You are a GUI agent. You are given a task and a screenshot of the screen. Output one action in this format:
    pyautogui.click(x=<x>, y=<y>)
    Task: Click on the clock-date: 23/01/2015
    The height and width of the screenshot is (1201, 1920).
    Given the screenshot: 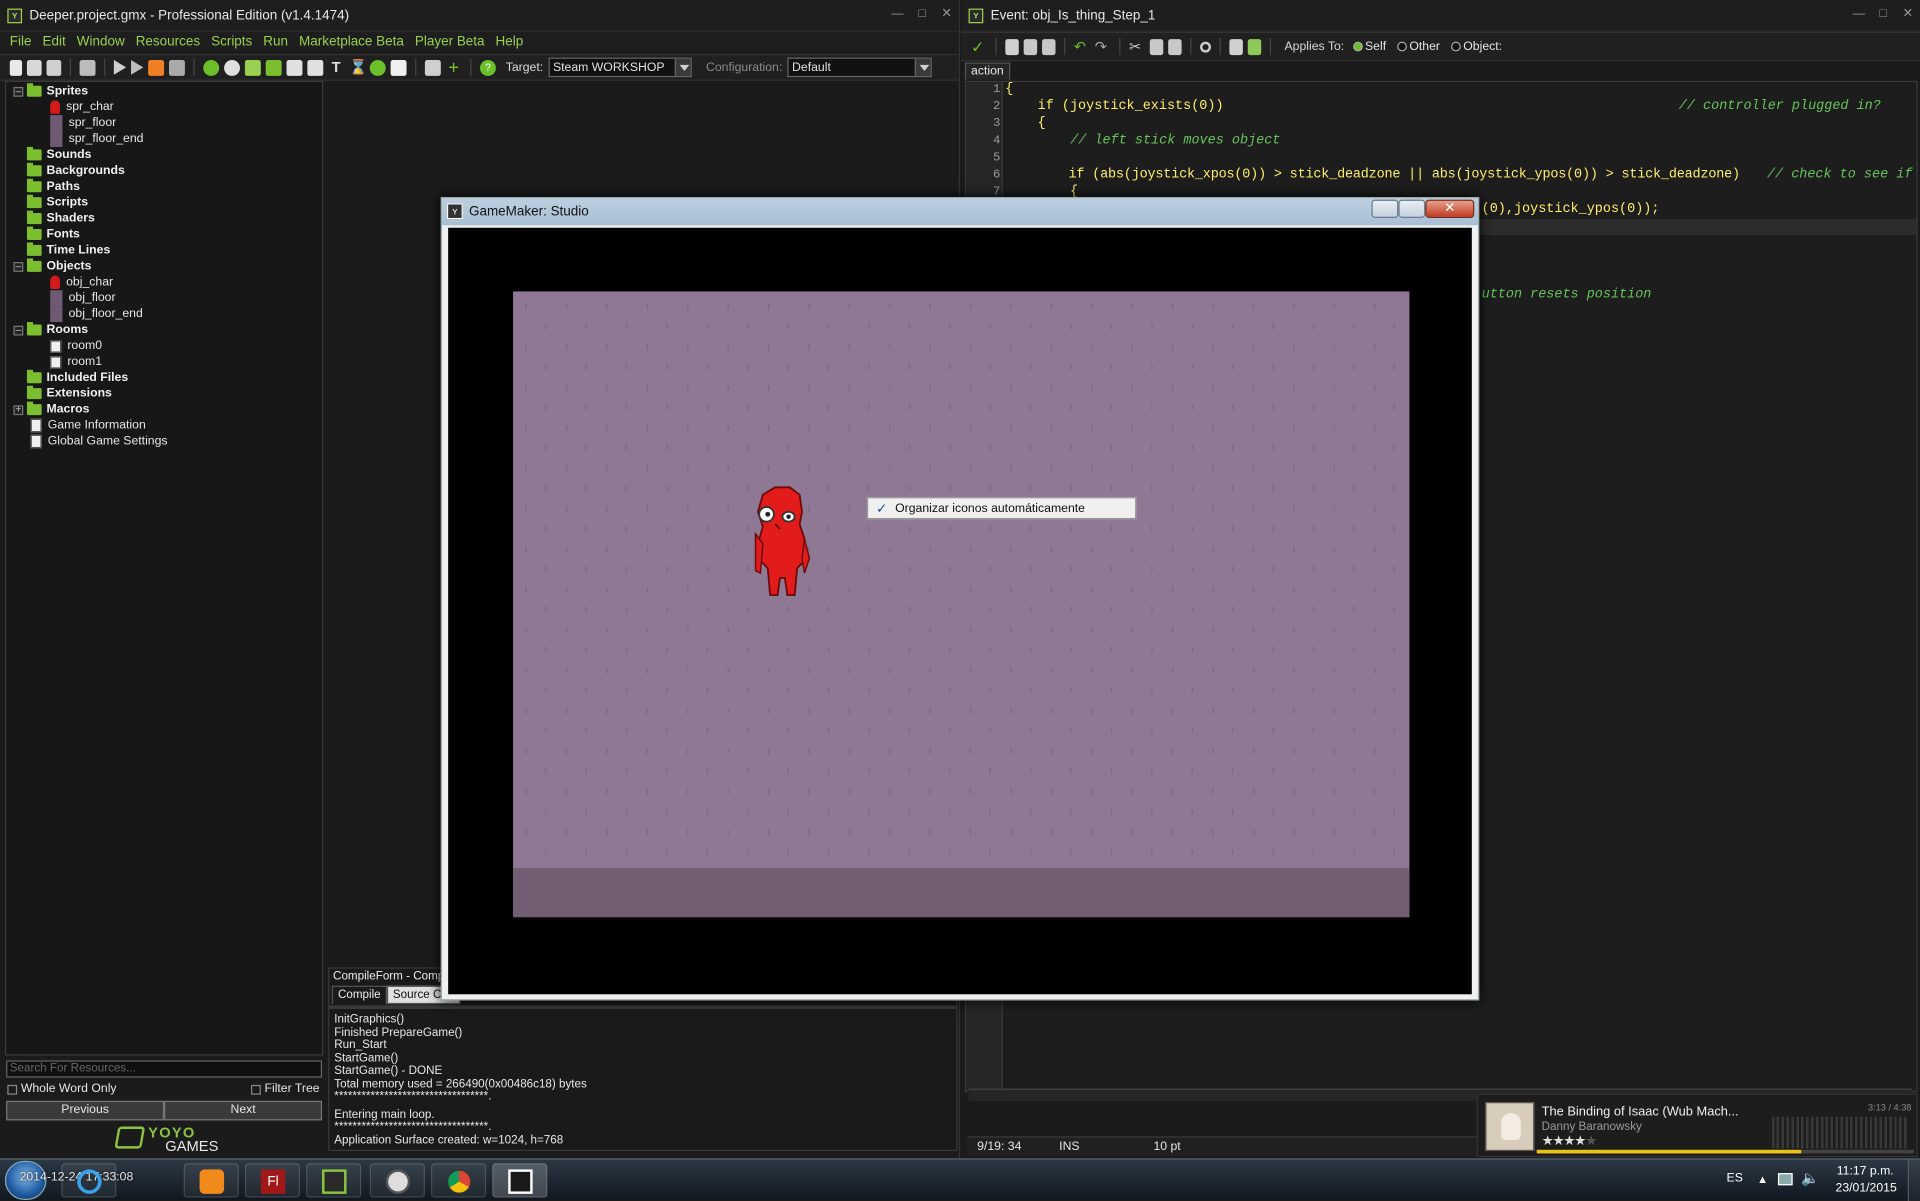 What is the action you would take?
    pyautogui.click(x=1866, y=1188)
    